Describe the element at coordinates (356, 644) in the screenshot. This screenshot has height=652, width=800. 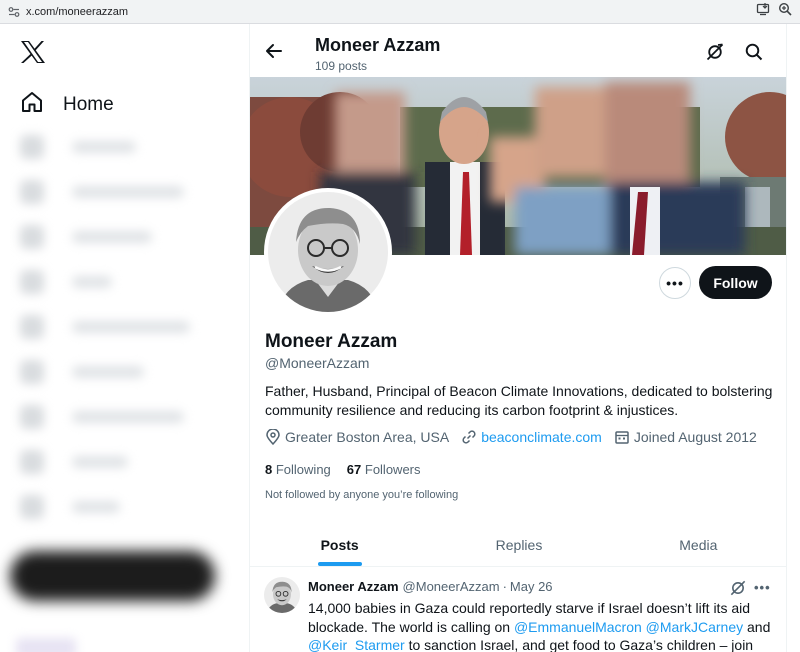
I see `tweet-mention: @Keir_Starmer` at that location.